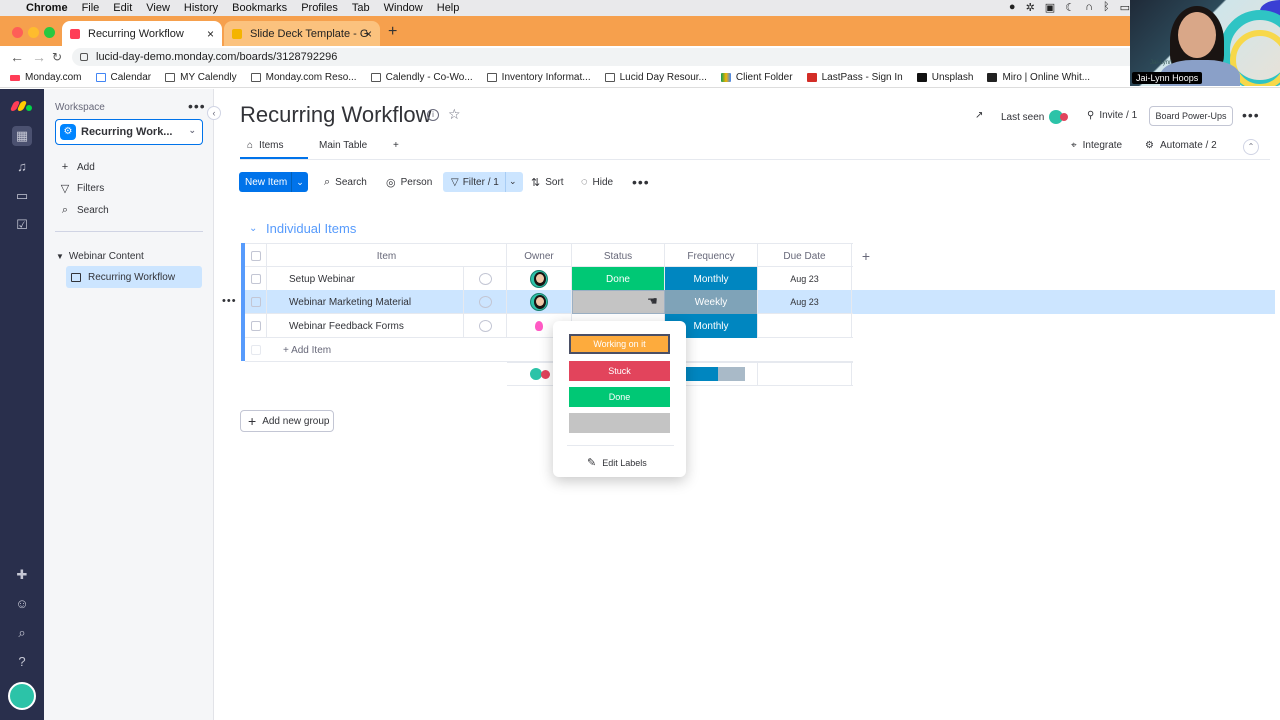  Describe the element at coordinates (433, 115) in the screenshot. I see `info-icon: i` at that location.